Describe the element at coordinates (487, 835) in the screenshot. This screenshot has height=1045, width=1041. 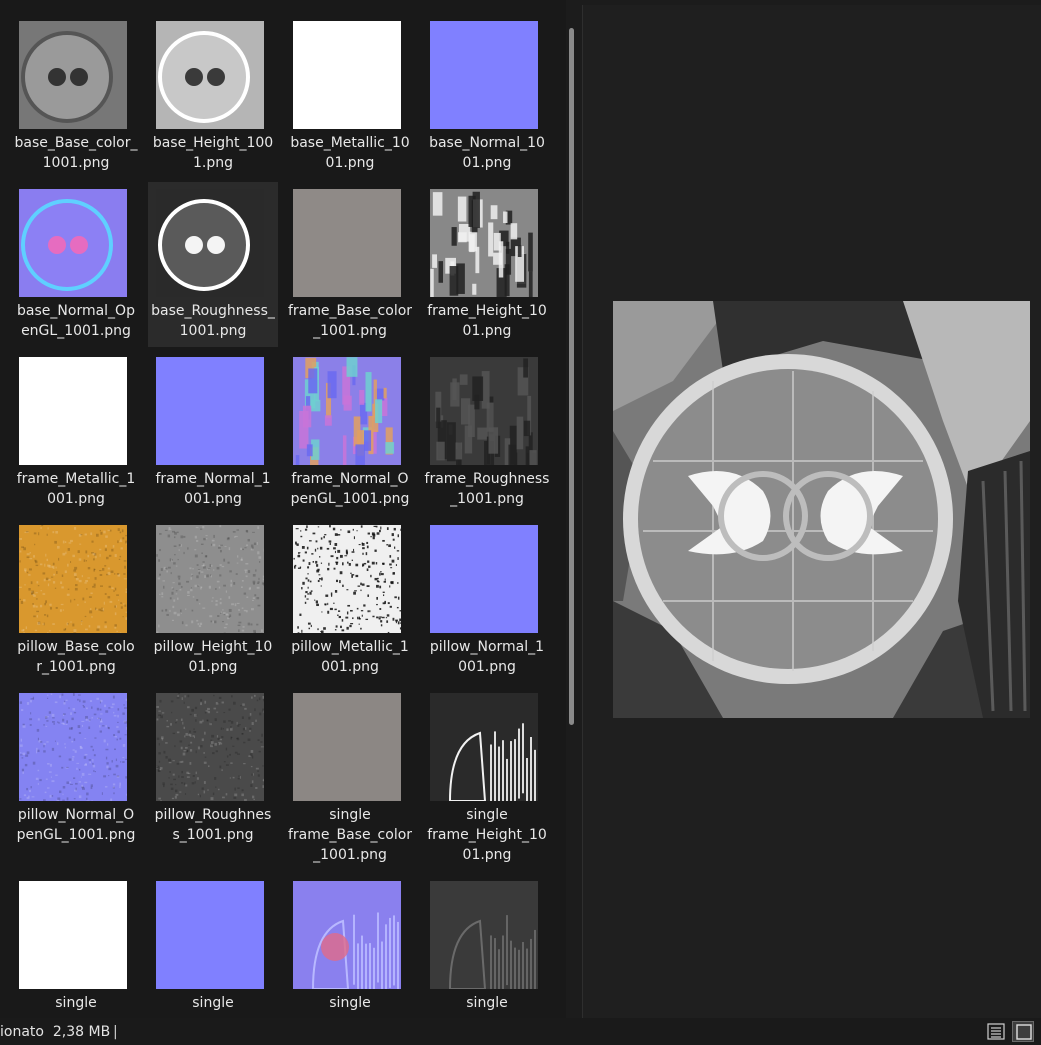
I see `file-name: single frame_Height_10 01.png` at that location.